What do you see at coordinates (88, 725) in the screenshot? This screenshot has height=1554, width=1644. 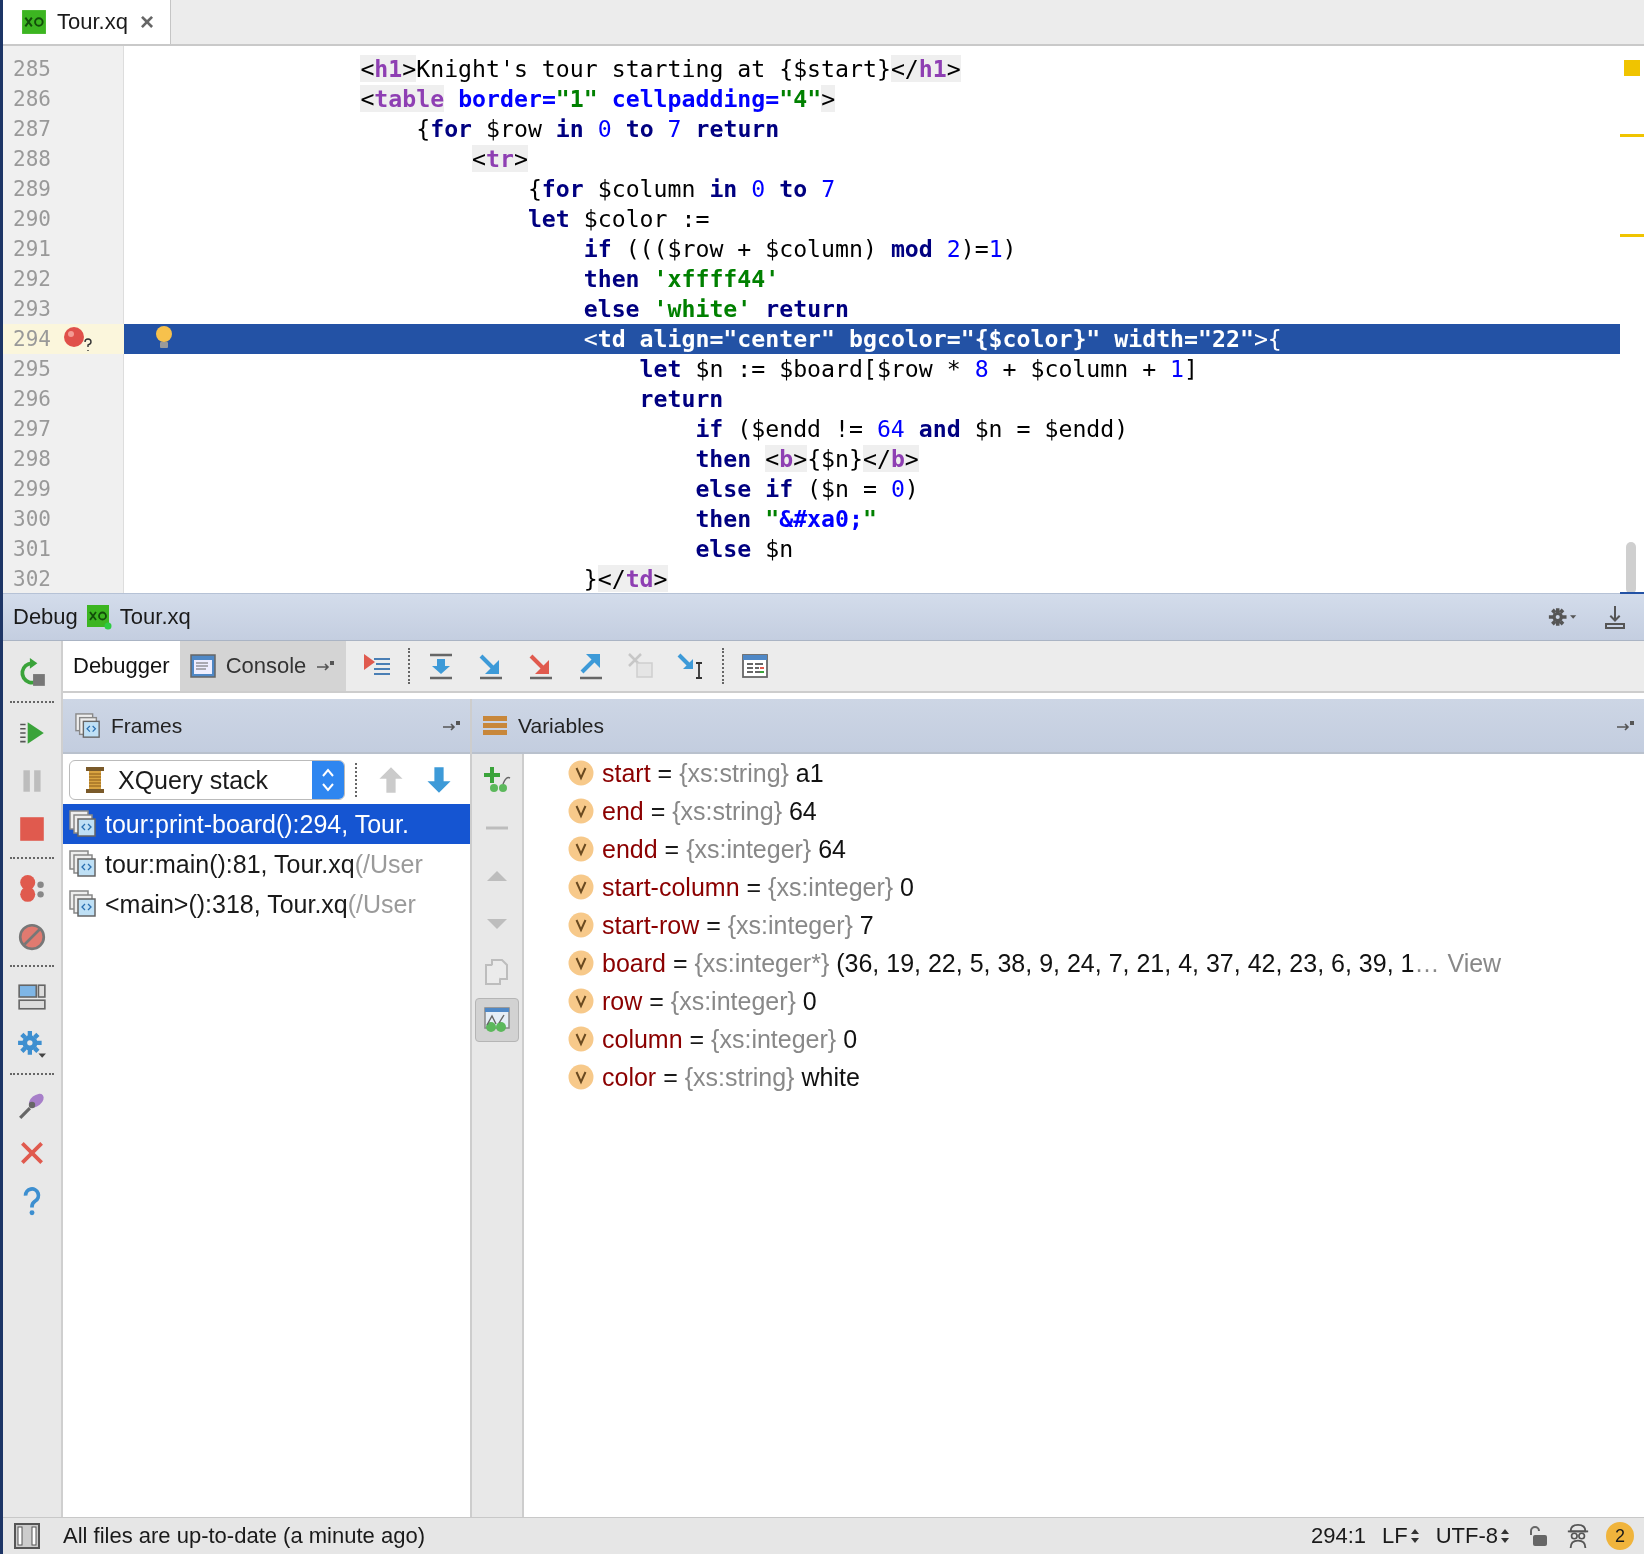 I see `frames-icon` at bounding box center [88, 725].